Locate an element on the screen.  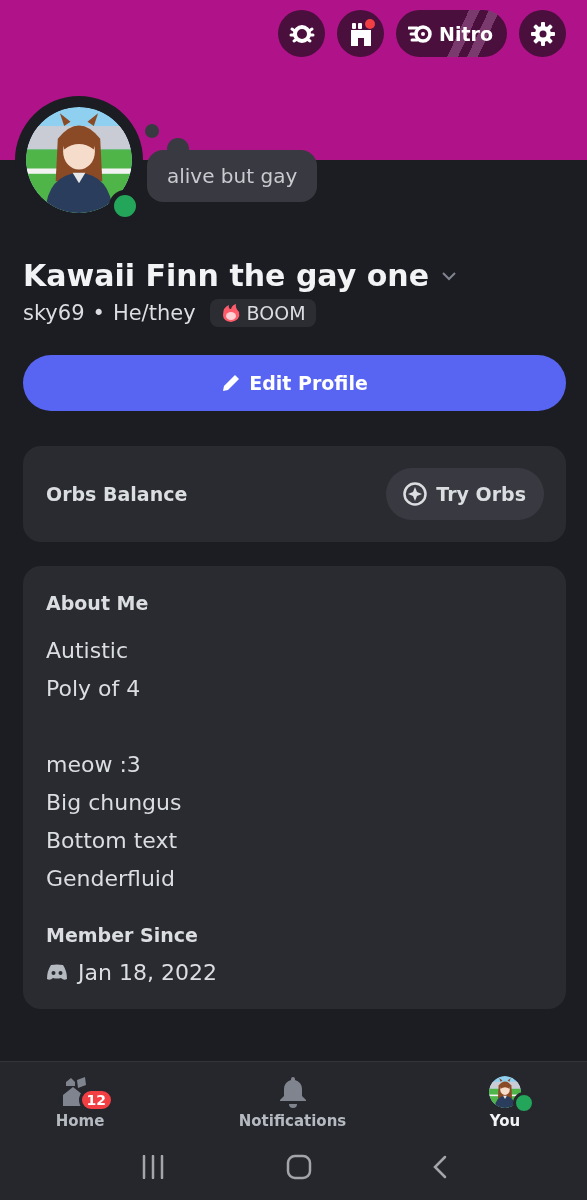
home-button-icon is located at coordinates (298, 1167).